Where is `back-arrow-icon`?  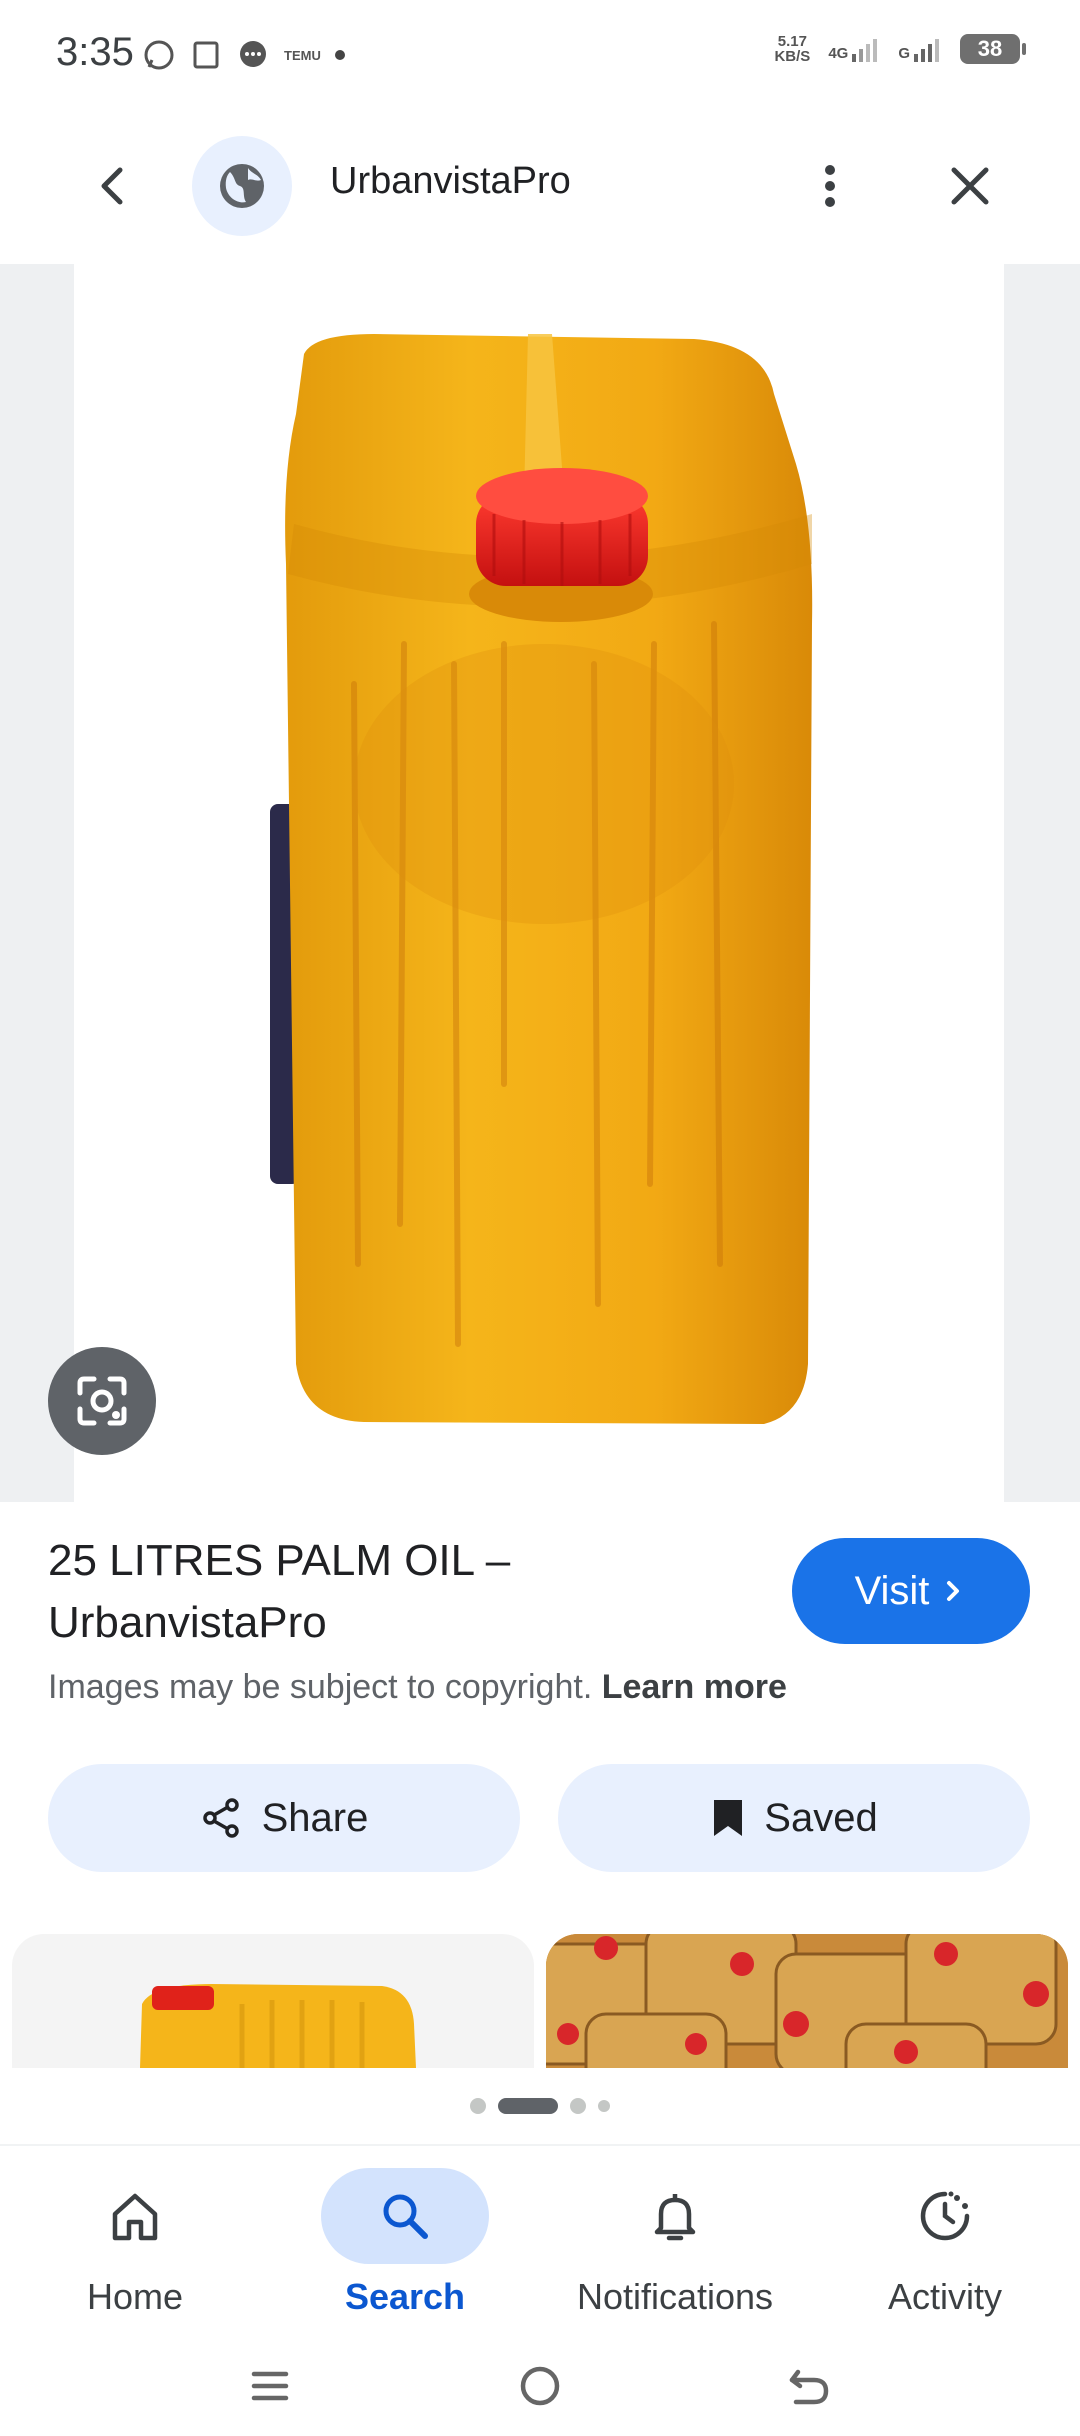
back-arrow-icon is located at coordinates (112, 186).